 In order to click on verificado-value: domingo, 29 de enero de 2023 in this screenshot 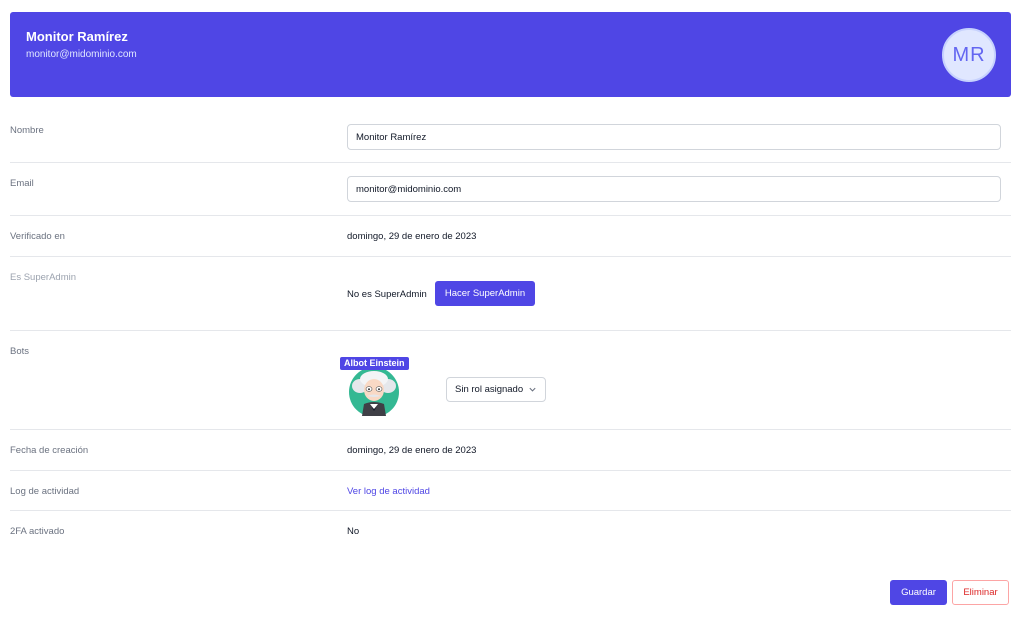, I will do `click(412, 236)`.